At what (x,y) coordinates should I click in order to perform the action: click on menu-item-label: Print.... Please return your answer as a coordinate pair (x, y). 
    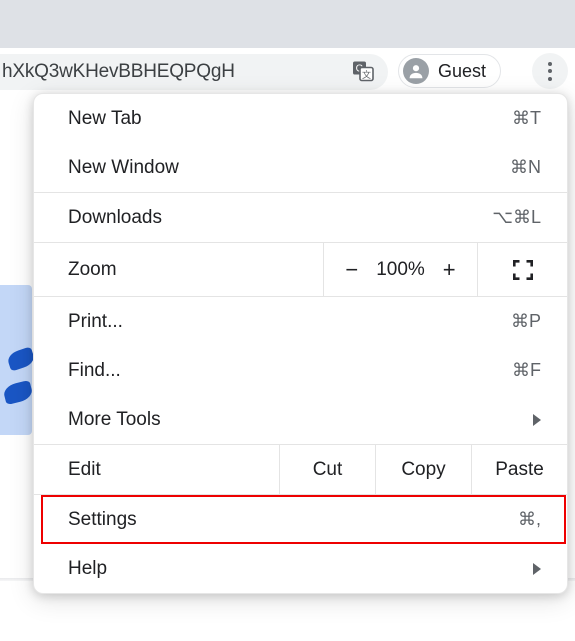
    Looking at the image, I should click on (95, 321).